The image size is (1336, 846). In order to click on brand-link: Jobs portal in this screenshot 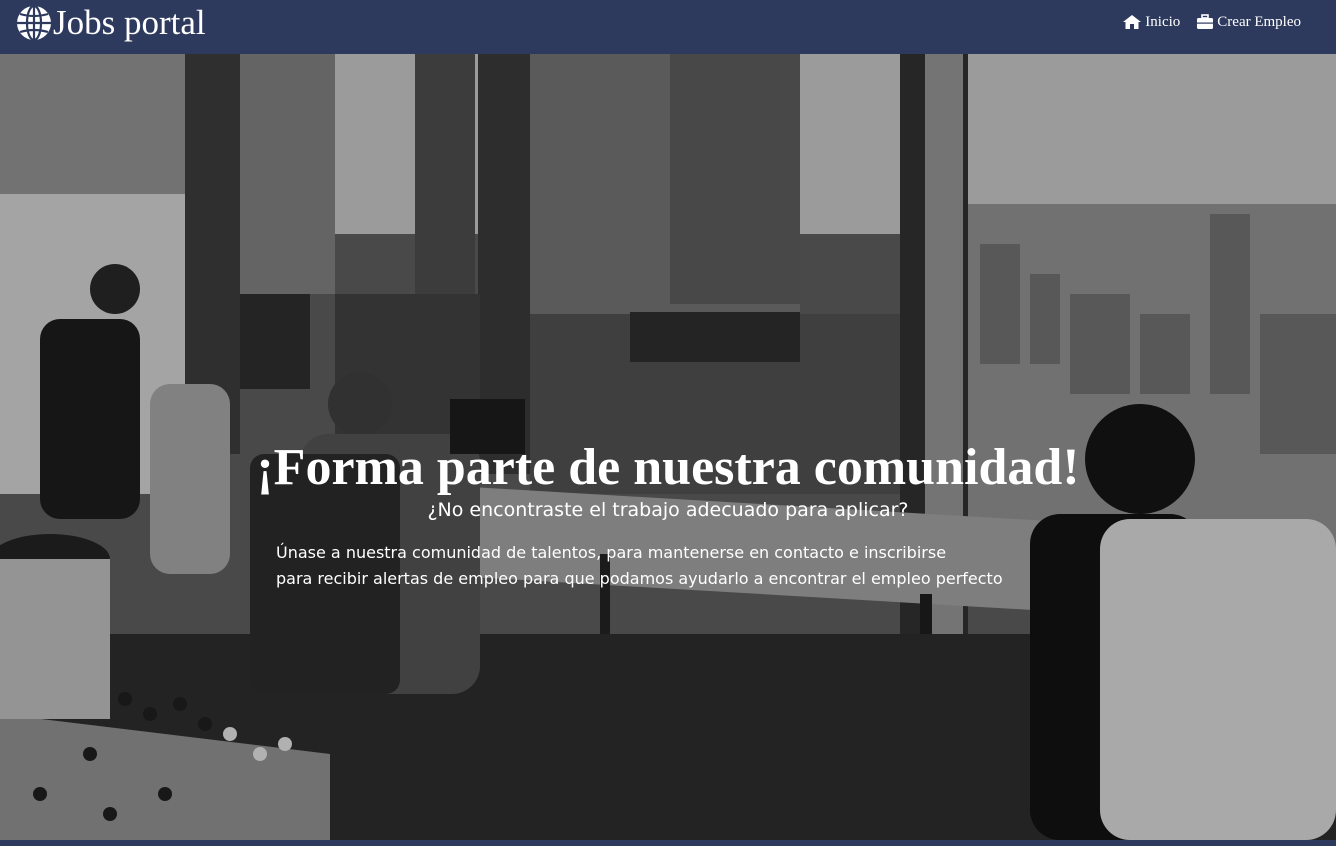, I will do `click(110, 23)`.